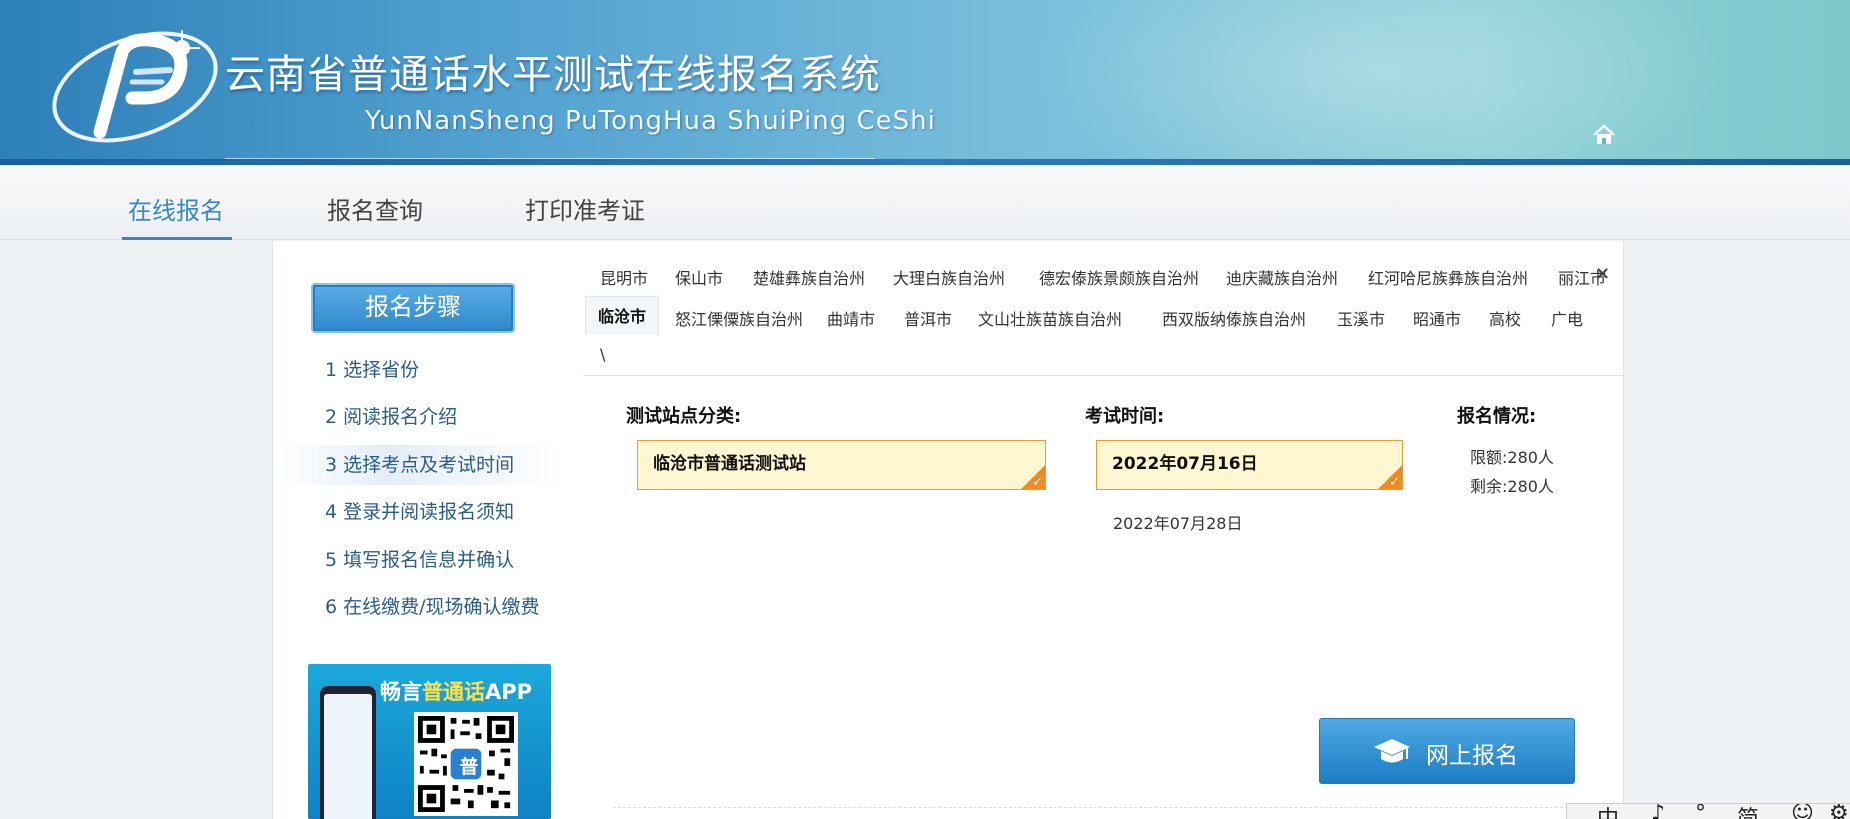 This screenshot has width=1850, height=819. Describe the element at coordinates (420, 560) in the screenshot. I see `step-5: 5 填写报名信息并确认` at that location.